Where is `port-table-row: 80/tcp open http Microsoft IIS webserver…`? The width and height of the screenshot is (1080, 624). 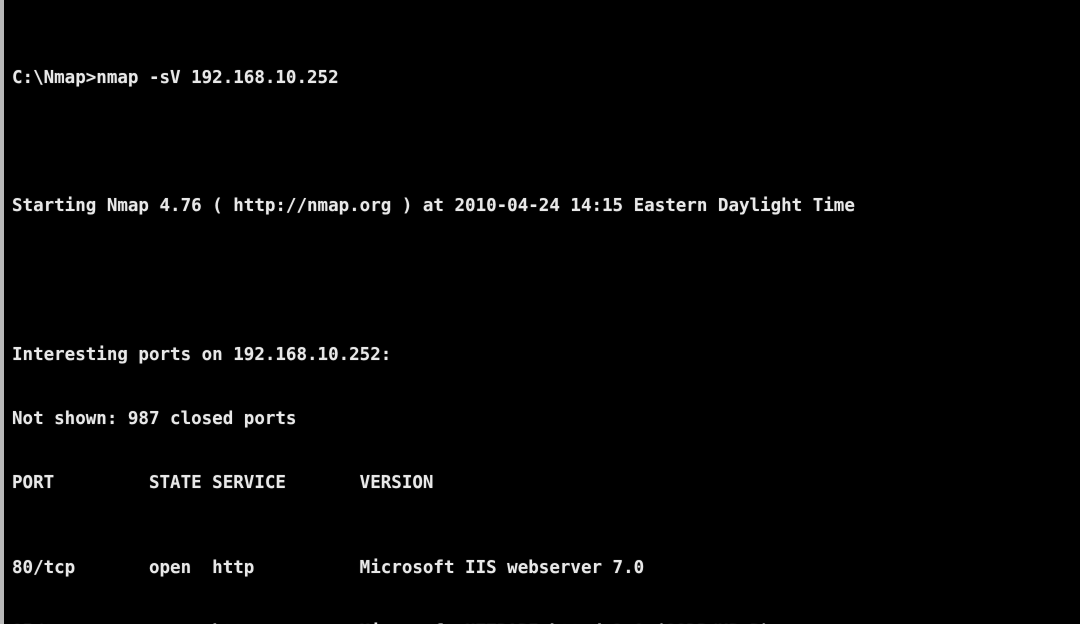 port-table-row: 80/tcp open http Microsoft IIS webserver… is located at coordinates (328, 567).